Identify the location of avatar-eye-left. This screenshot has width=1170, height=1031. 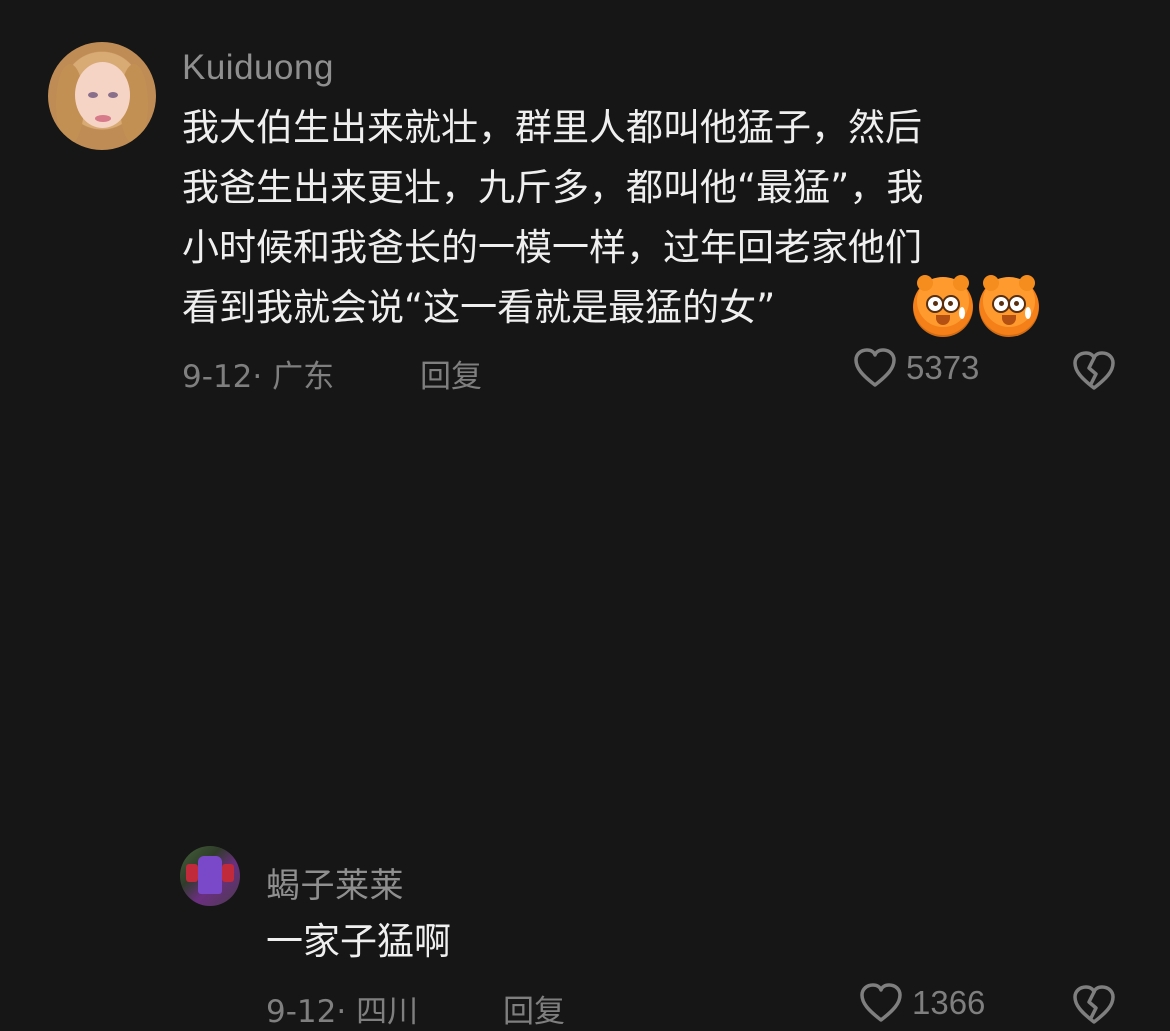
(93, 95).